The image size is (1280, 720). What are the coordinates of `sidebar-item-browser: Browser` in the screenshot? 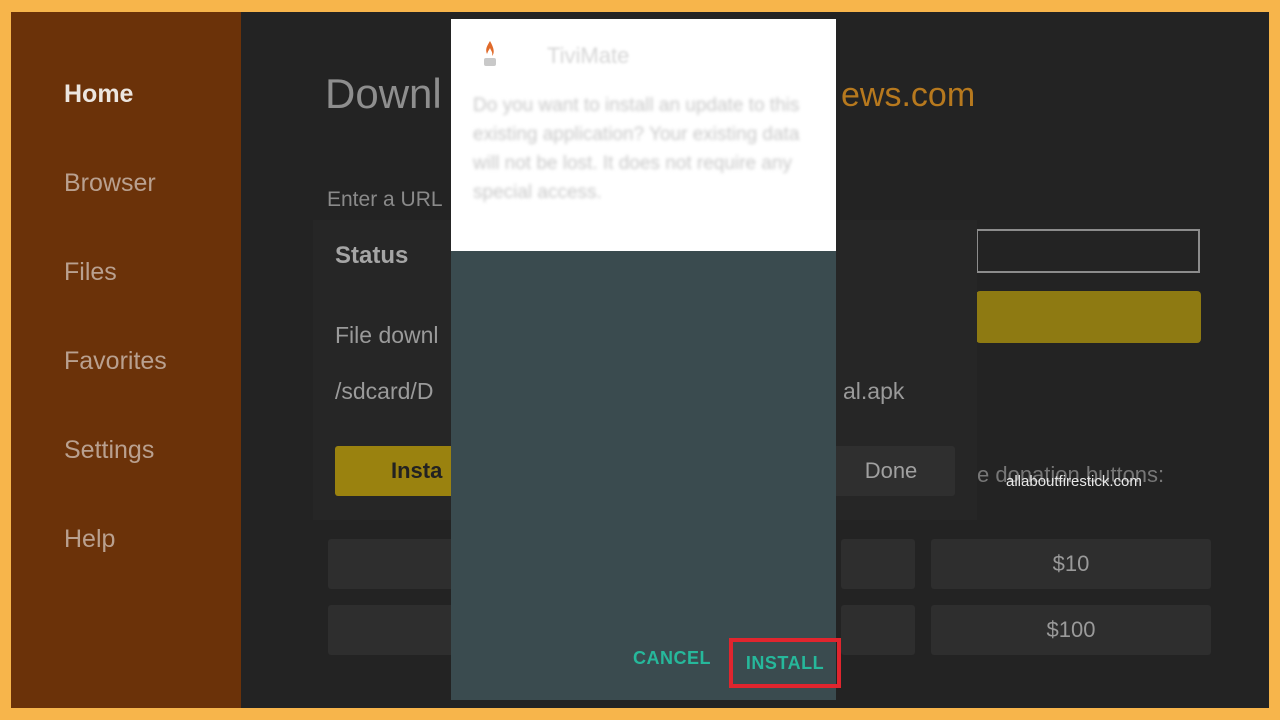 It's located at (110, 183).